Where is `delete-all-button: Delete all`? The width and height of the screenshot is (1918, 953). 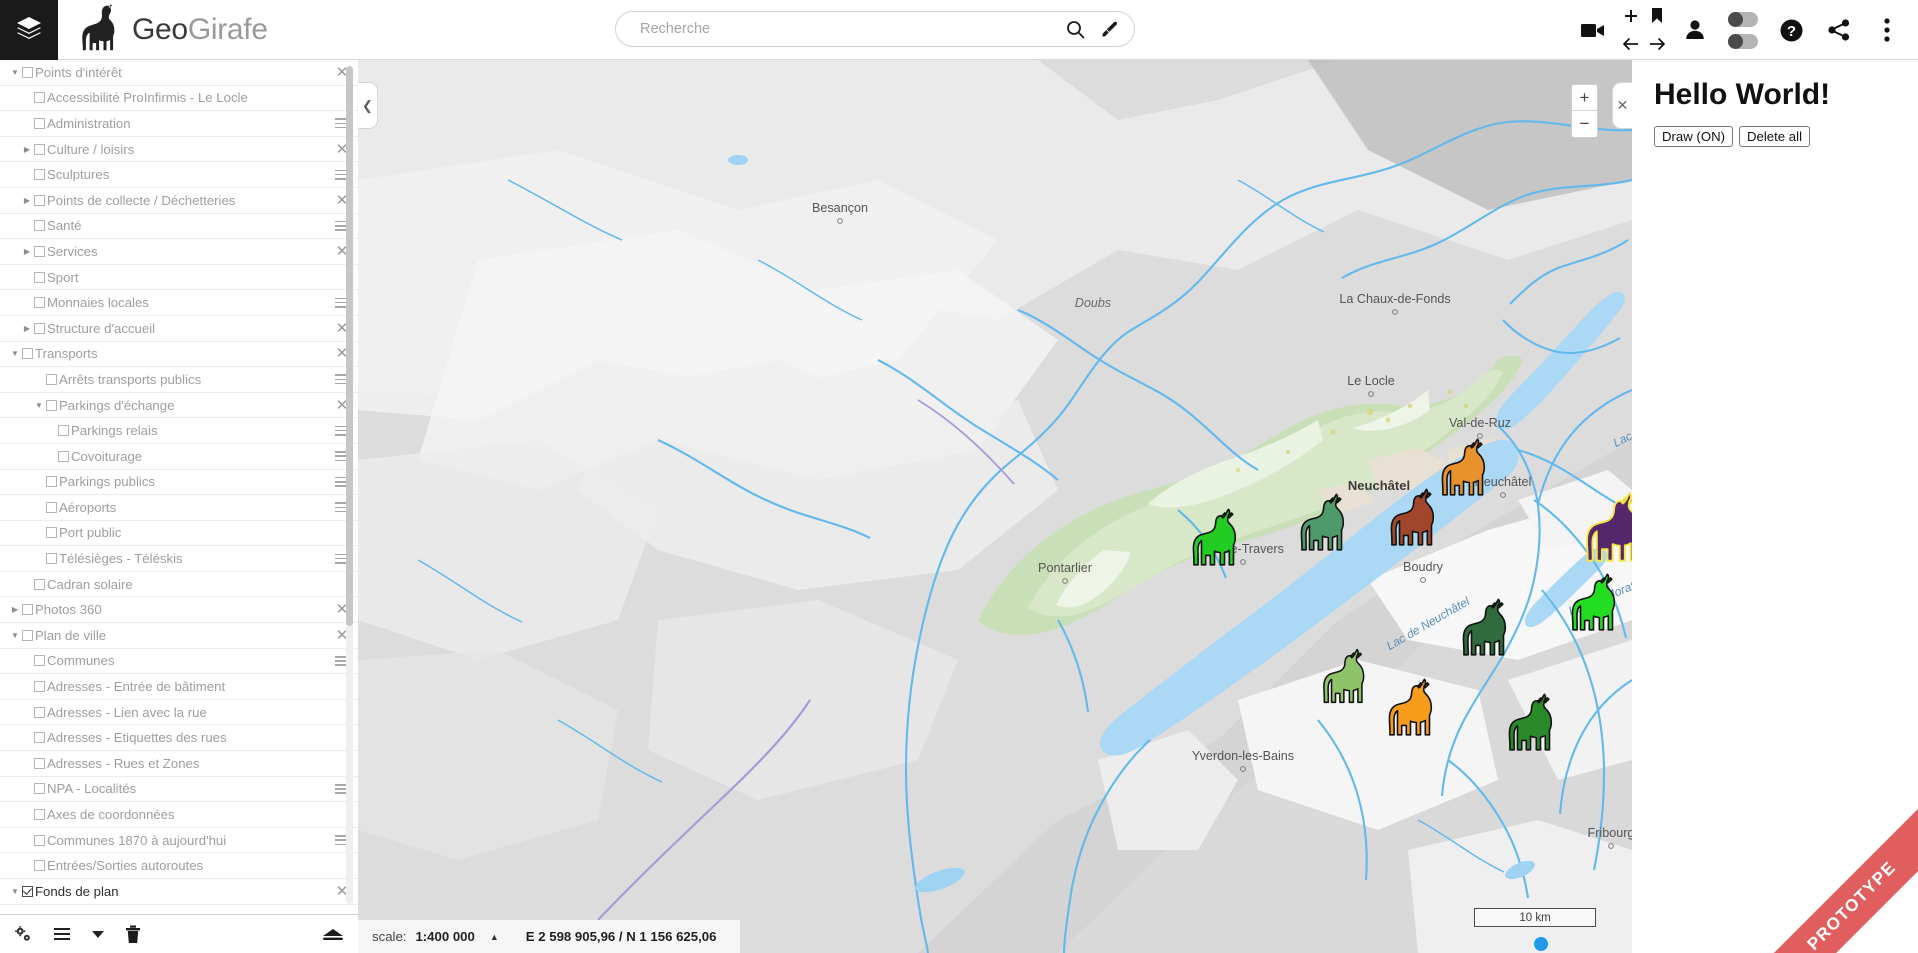
delete-all-button: Delete all is located at coordinates (1774, 136).